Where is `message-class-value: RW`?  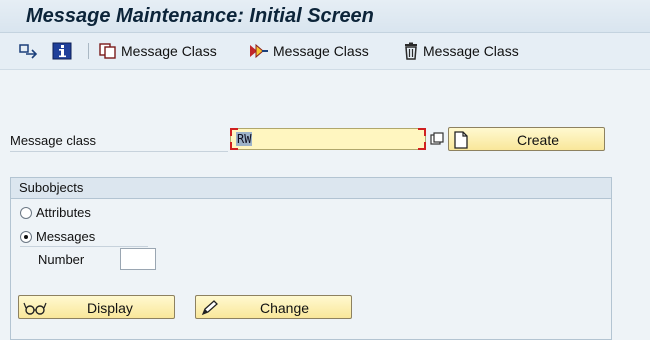
message-class-value: RW is located at coordinates (244, 139).